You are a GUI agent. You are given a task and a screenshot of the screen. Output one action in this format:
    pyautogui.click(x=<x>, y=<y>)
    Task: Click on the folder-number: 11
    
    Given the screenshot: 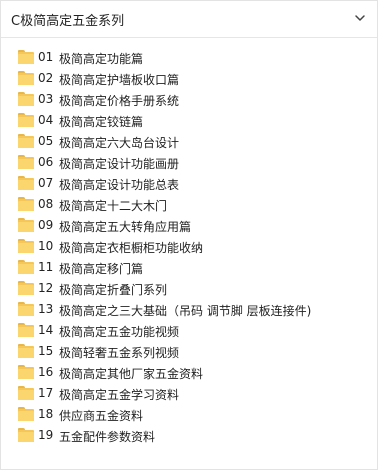 What is the action you would take?
    pyautogui.click(x=46, y=267)
    